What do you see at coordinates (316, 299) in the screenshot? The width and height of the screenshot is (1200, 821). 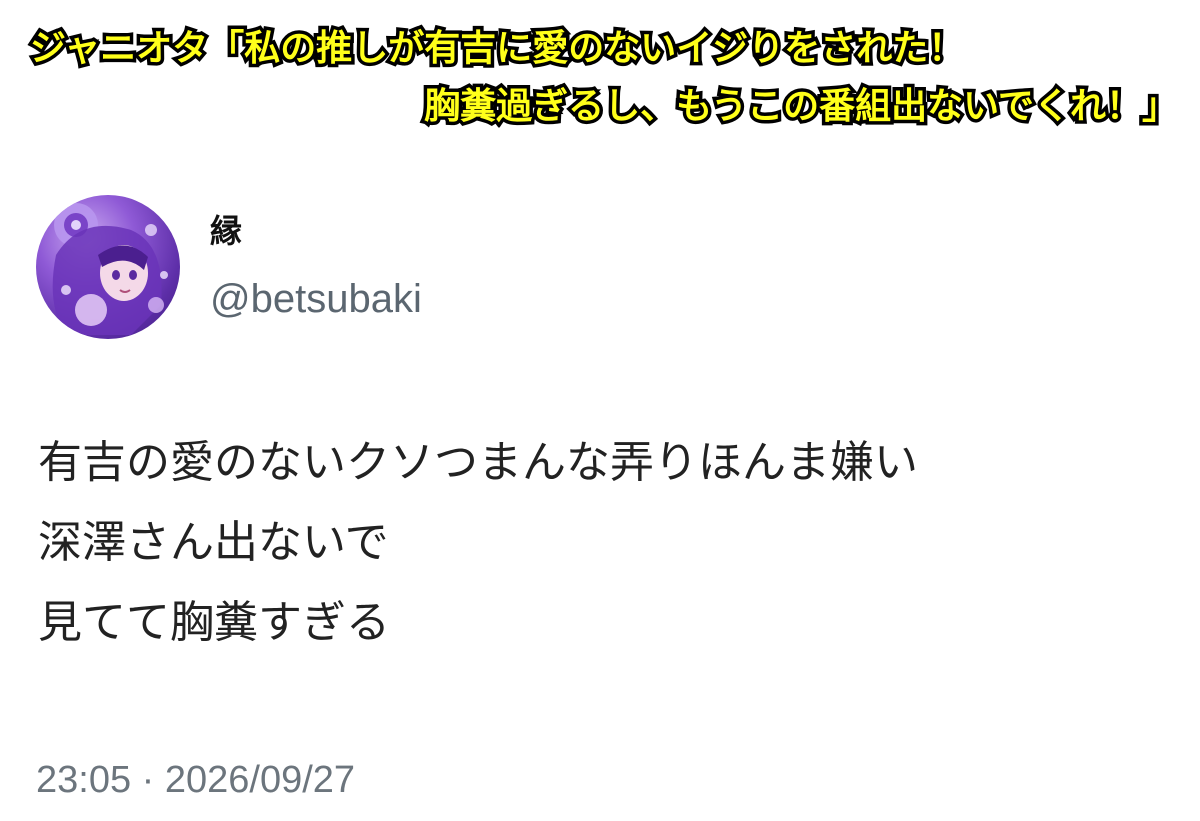 I see `user-handle: @betsubaki` at bounding box center [316, 299].